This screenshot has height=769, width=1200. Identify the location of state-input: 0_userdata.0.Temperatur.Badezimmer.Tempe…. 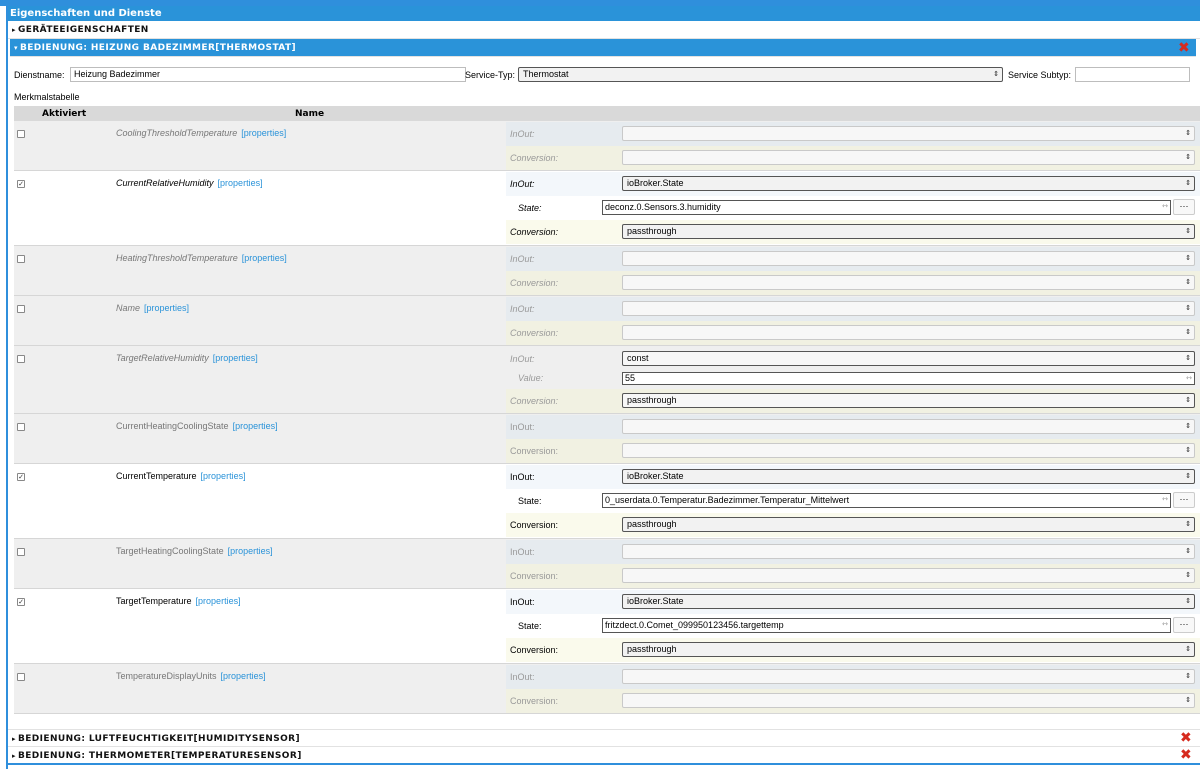
(886, 500).